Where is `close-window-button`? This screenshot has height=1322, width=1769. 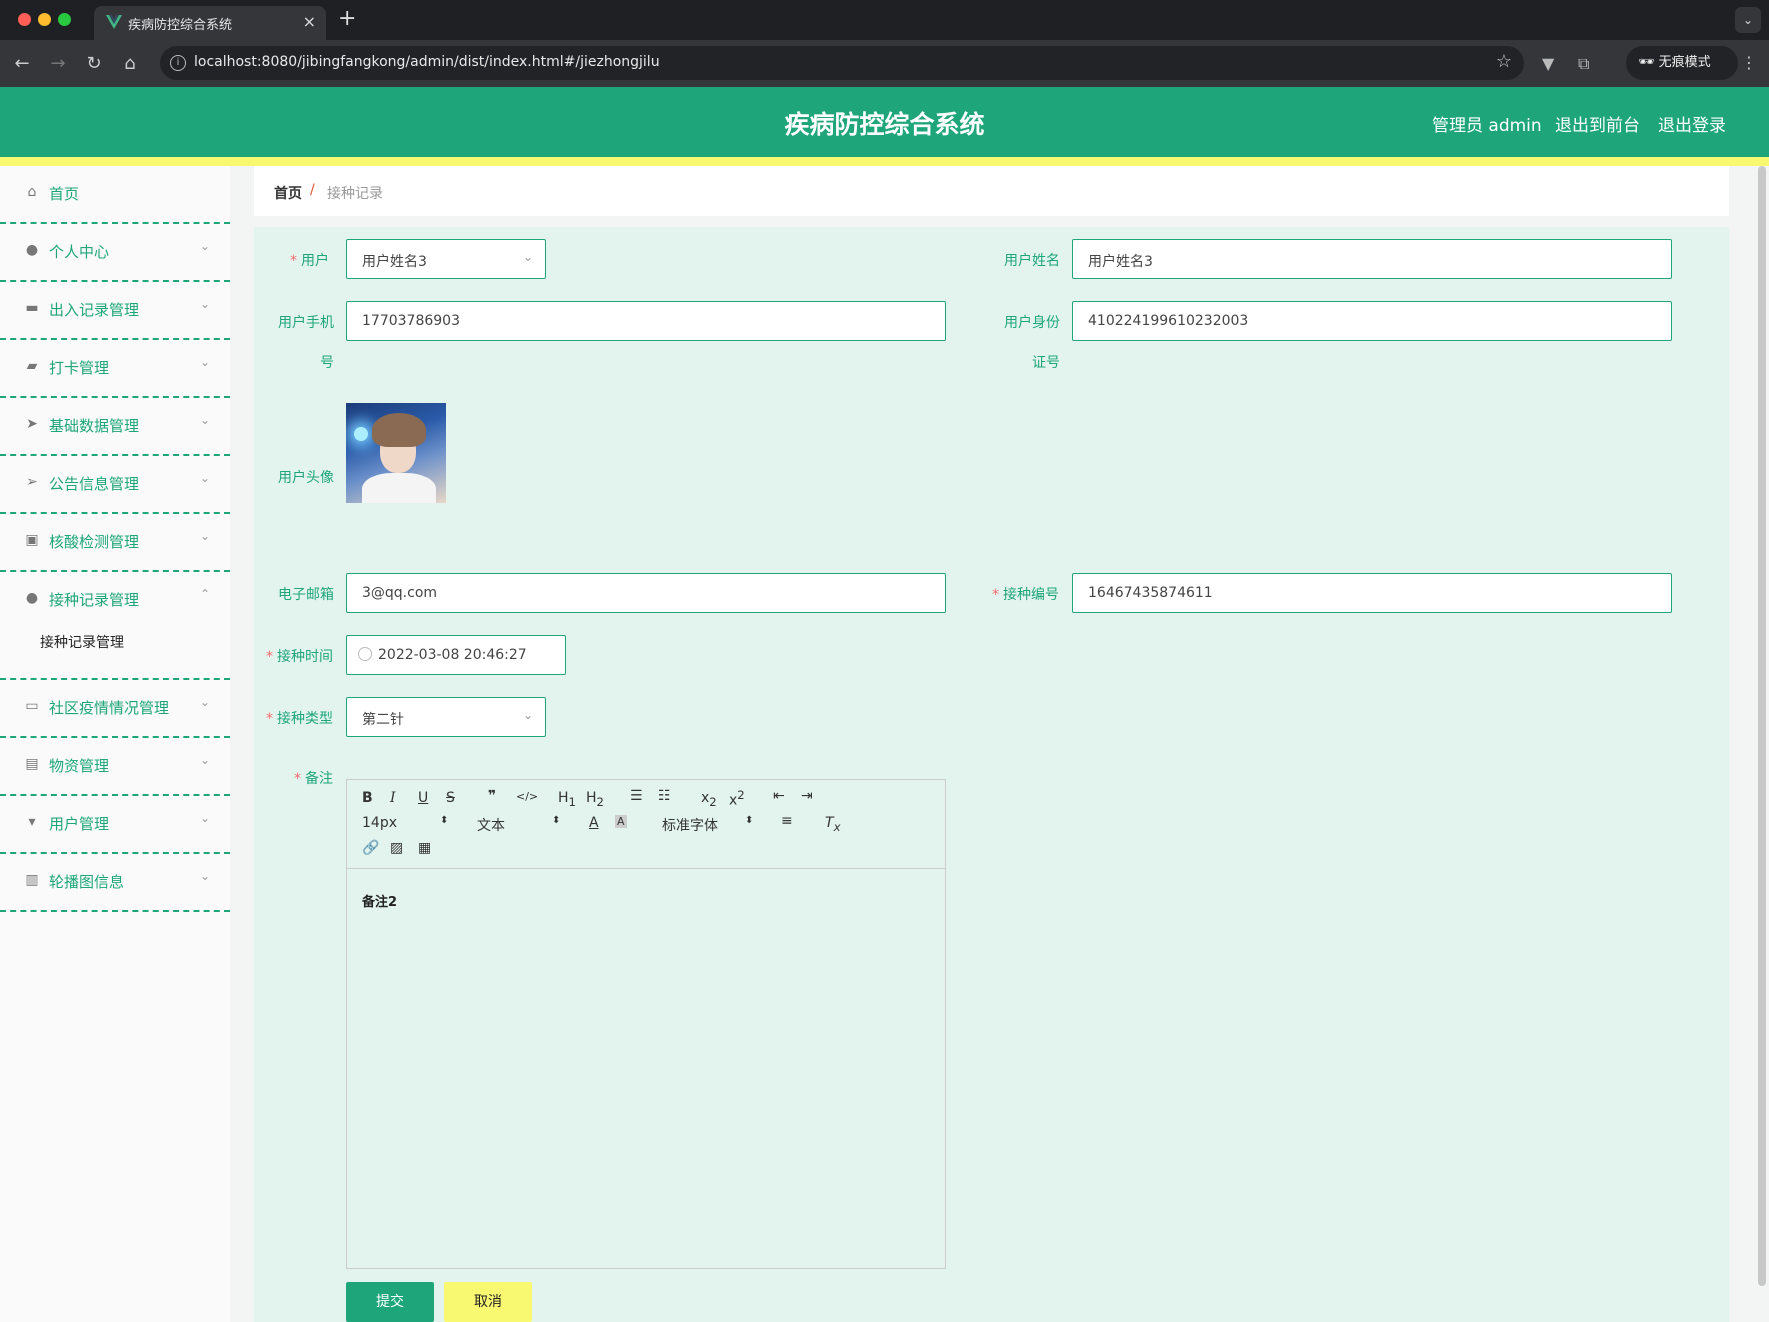 close-window-button is located at coordinates (24, 19).